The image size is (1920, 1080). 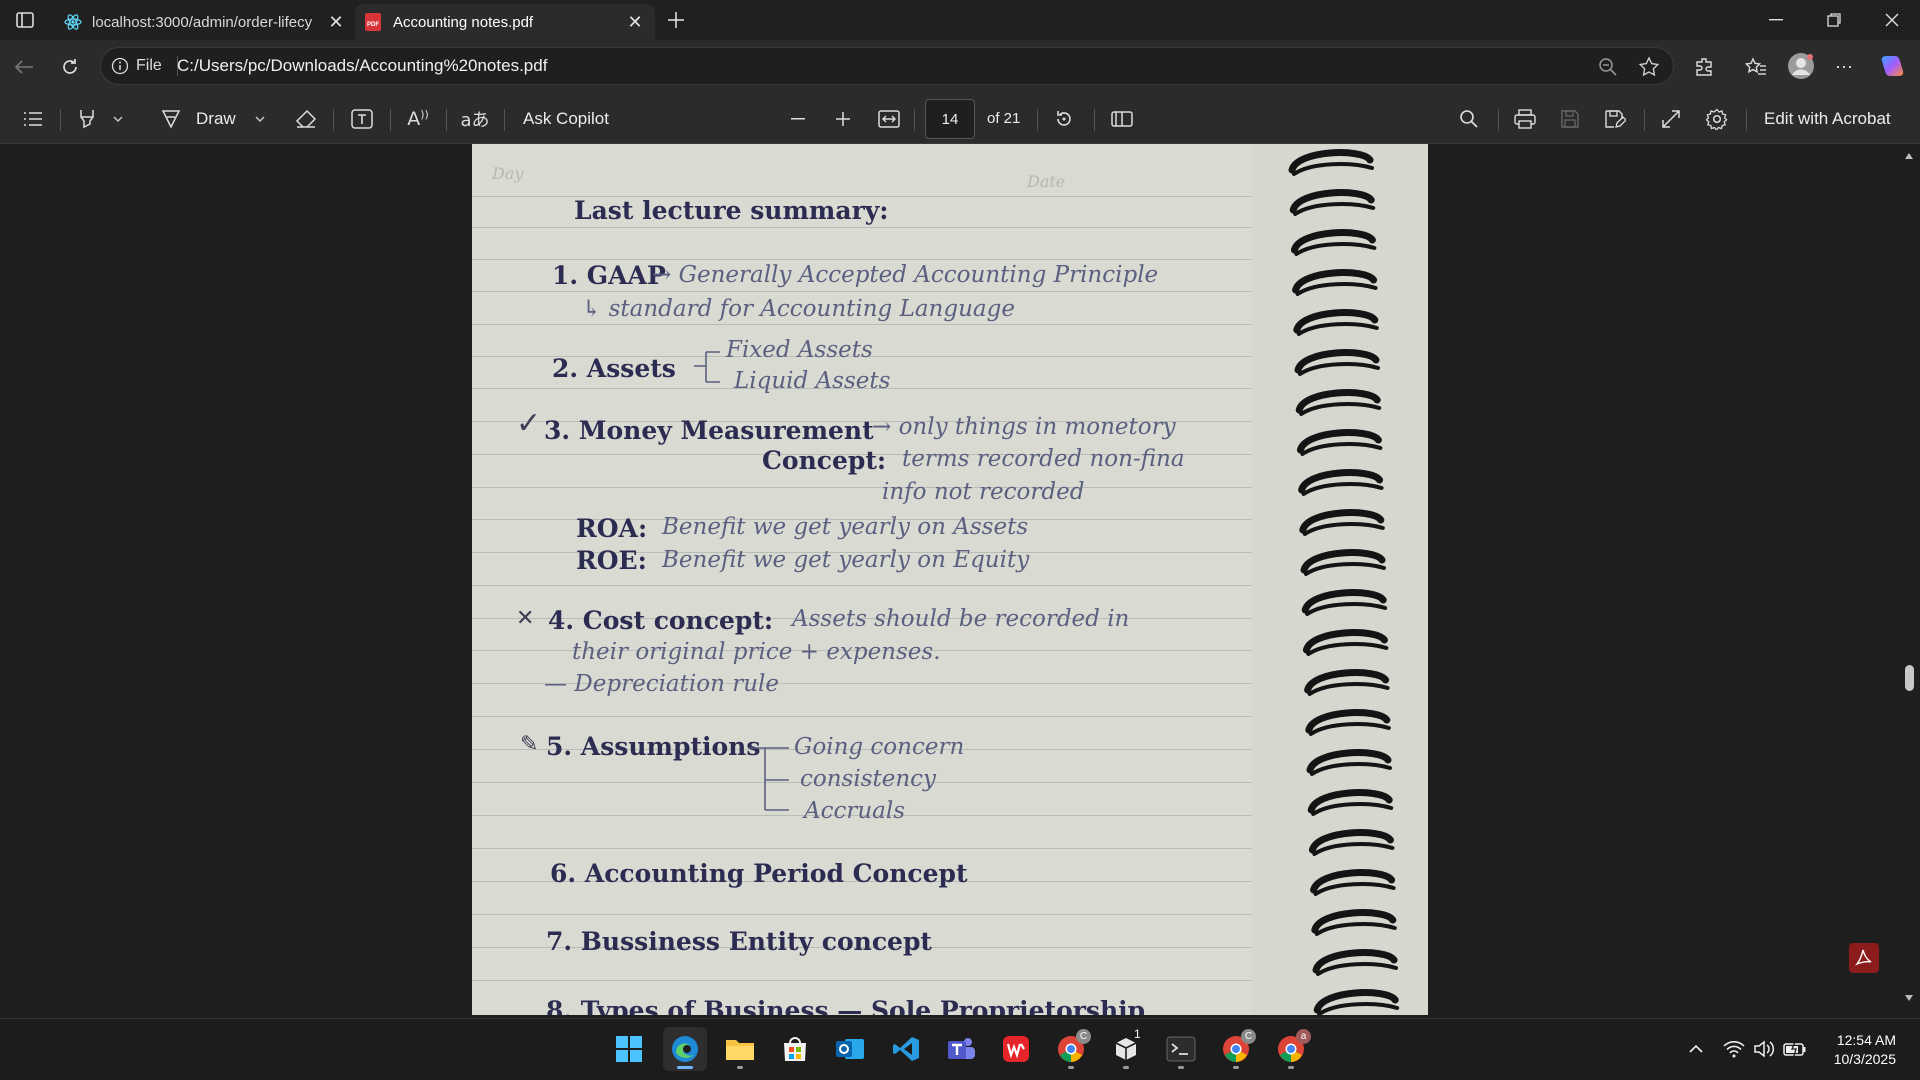 I want to click on item3-text-3: info not recorded, so click(x=983, y=492).